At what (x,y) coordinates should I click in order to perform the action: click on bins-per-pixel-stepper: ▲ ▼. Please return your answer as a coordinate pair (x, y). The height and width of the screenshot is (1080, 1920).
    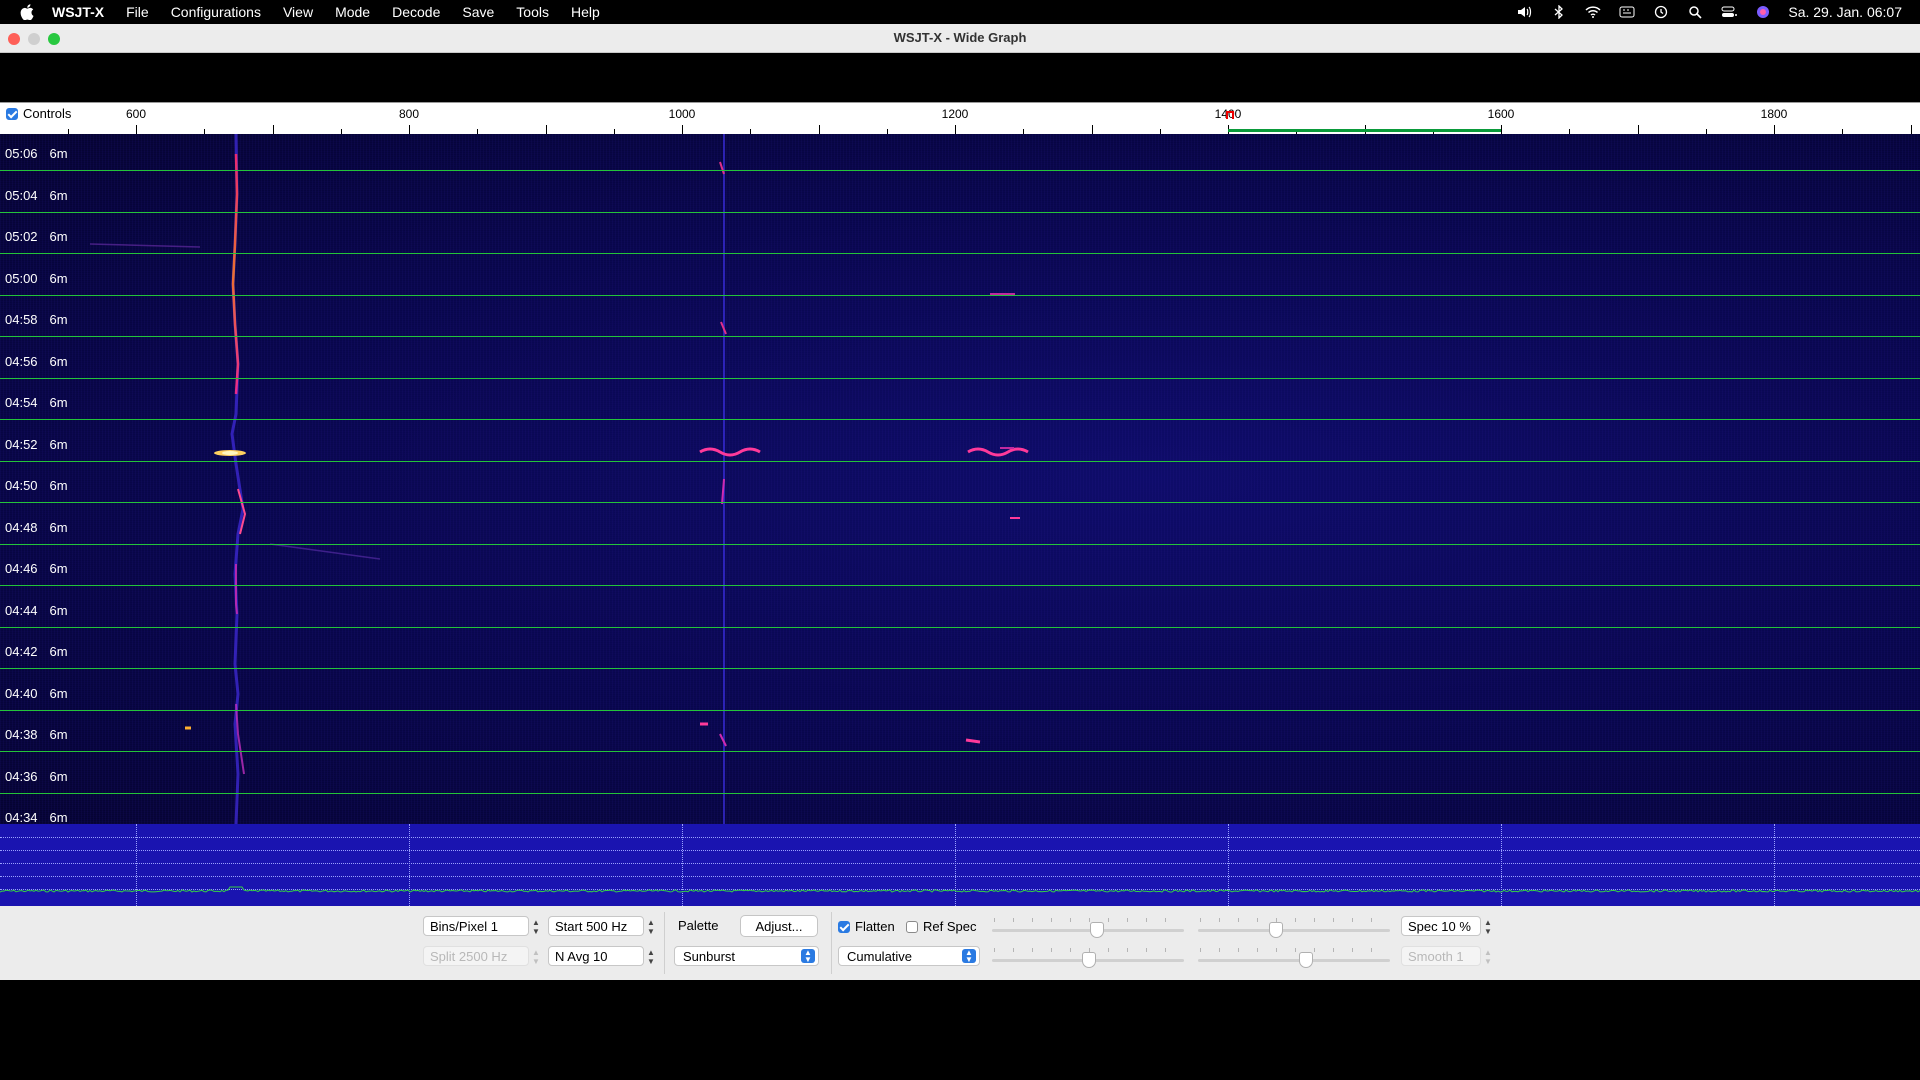
    Looking at the image, I should click on (536, 927).